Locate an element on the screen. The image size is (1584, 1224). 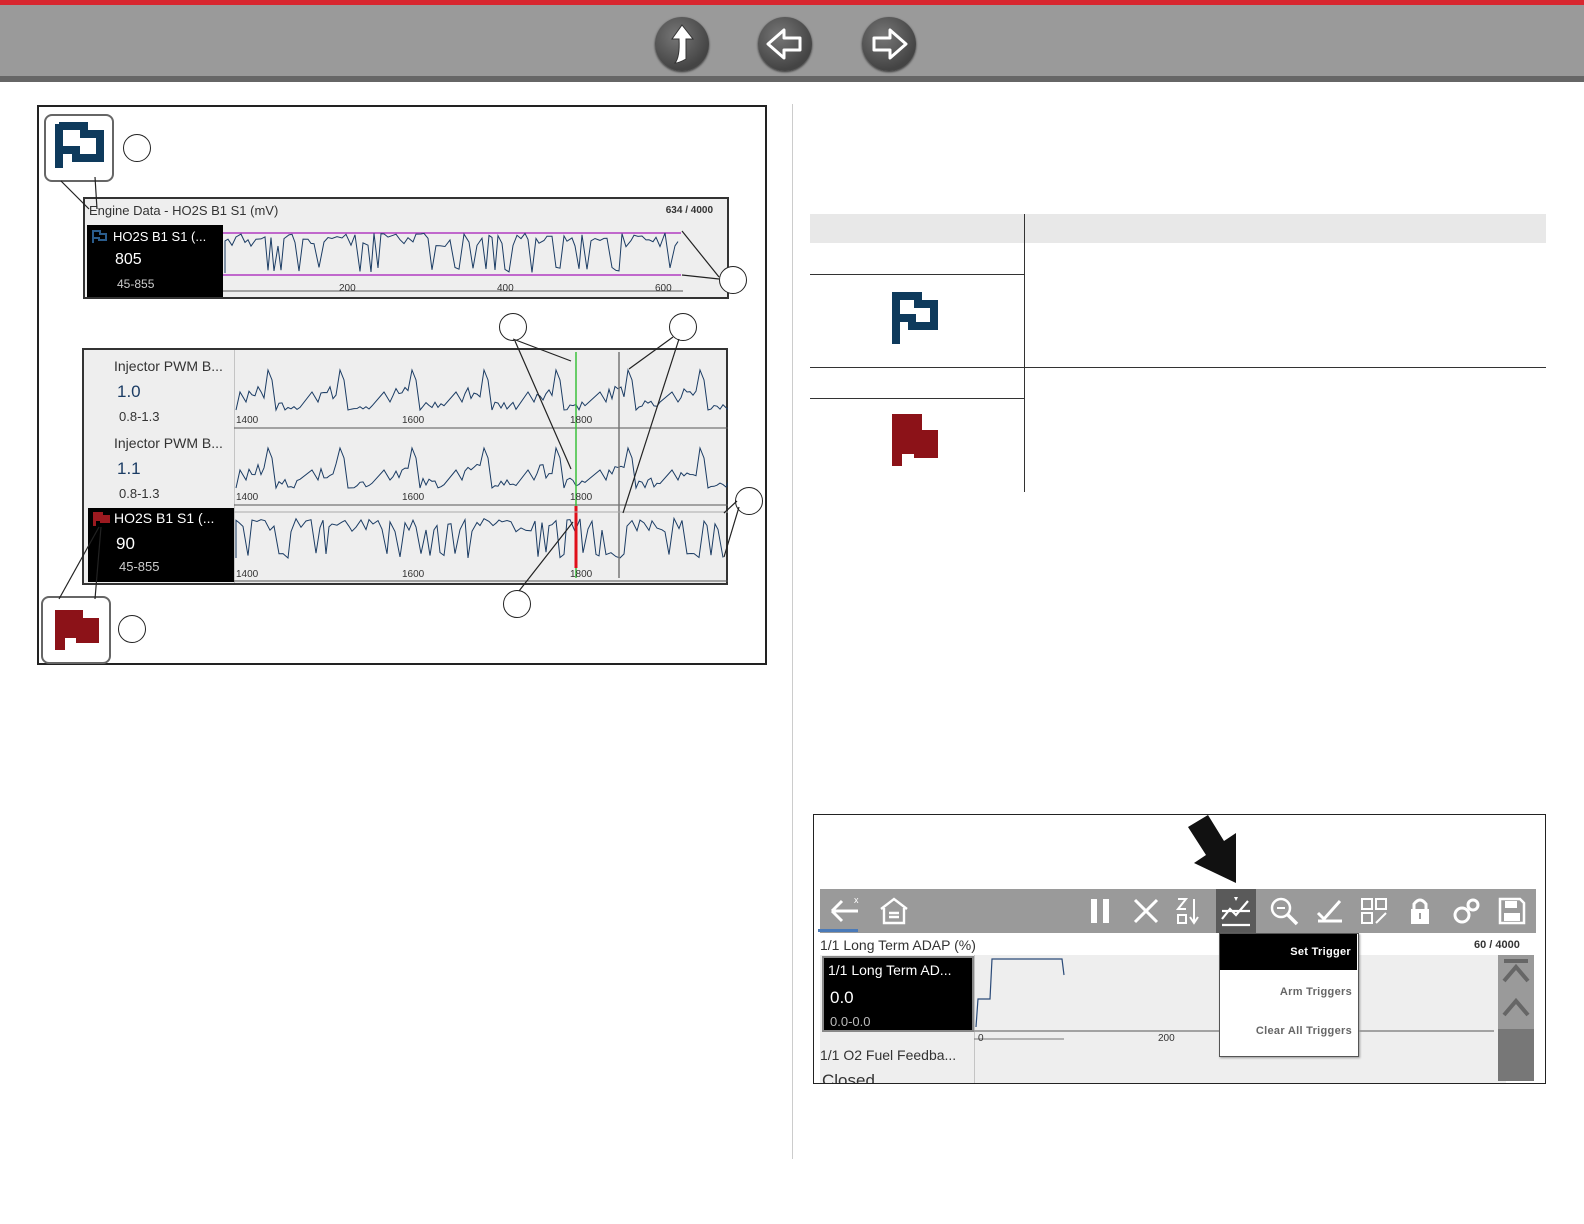
back-icon: x is located at coordinates (844, 911).